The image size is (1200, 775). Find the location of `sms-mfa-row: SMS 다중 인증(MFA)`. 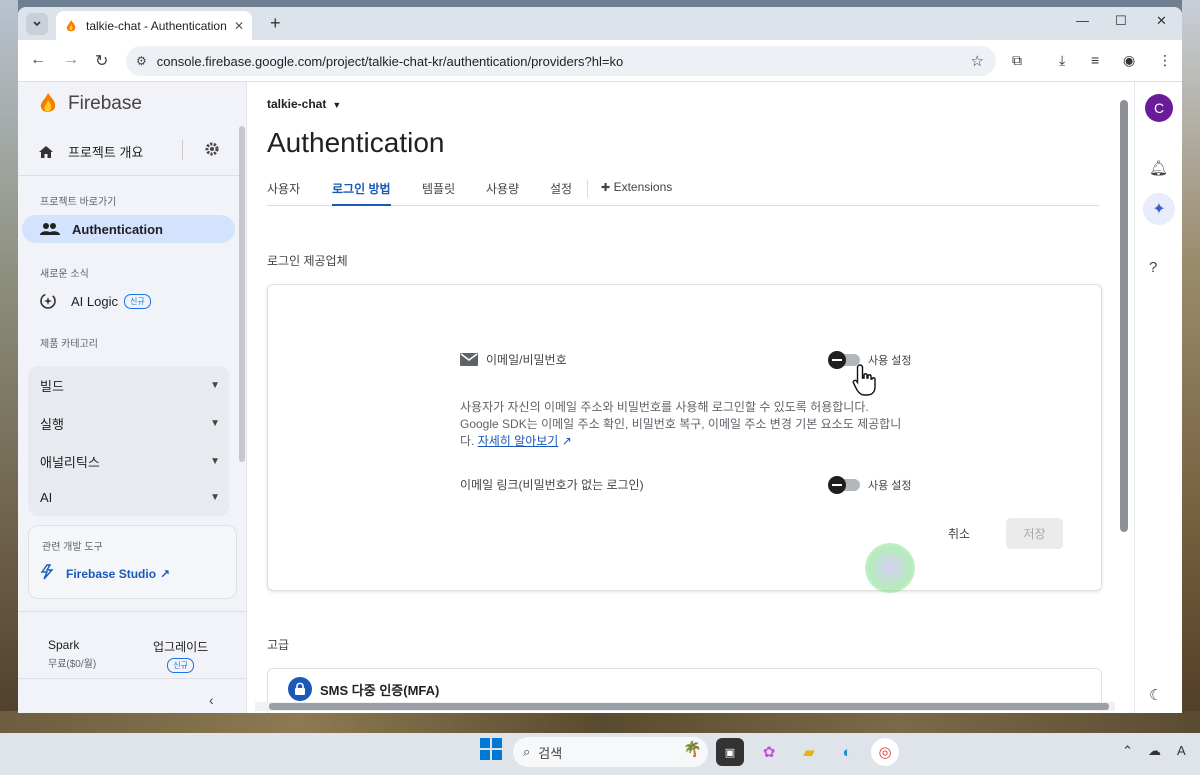

sms-mfa-row: SMS 다중 인증(MFA) is located at coordinates (363, 689).